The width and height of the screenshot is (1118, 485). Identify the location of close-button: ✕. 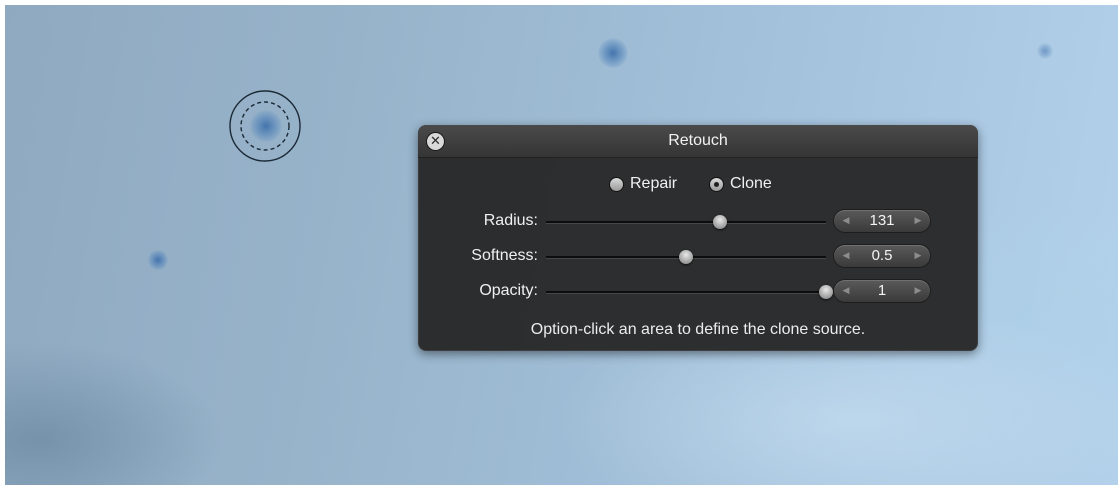
(435, 141).